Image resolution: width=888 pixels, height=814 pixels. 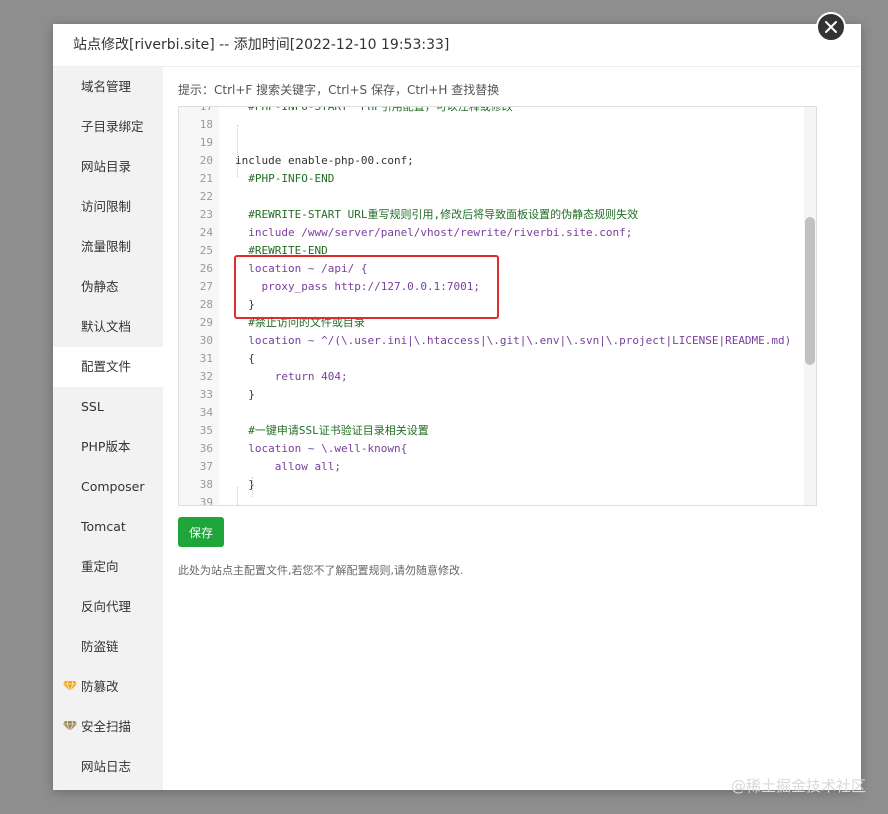 What do you see at coordinates (206, 268) in the screenshot?
I see `line-number: 26` at bounding box center [206, 268].